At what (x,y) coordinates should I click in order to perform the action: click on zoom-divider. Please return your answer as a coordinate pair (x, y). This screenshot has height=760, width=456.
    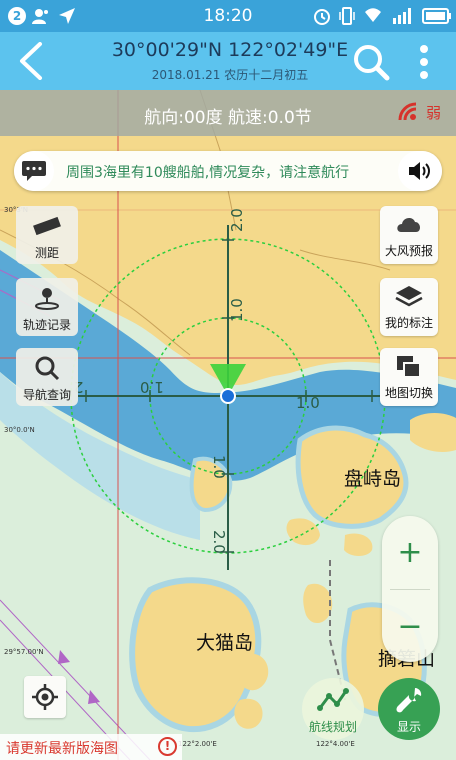
    Looking at the image, I should click on (410, 589).